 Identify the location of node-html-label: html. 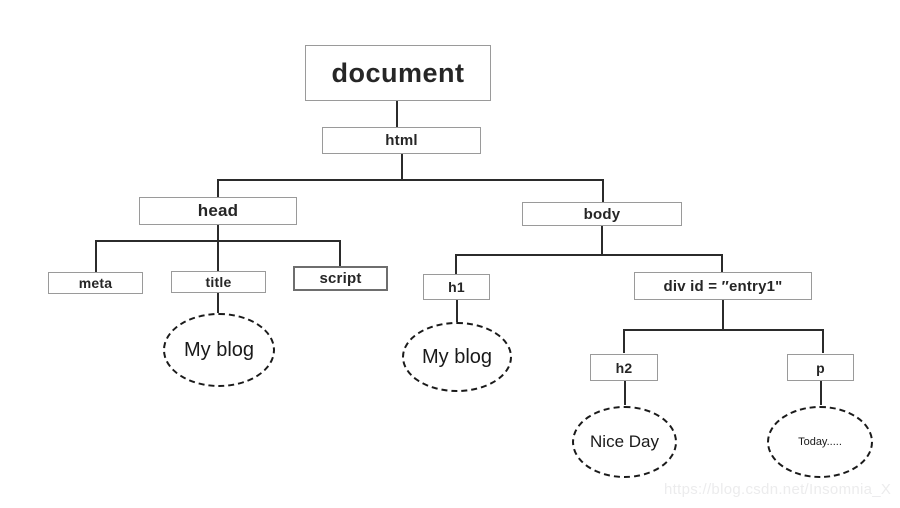
(401, 140).